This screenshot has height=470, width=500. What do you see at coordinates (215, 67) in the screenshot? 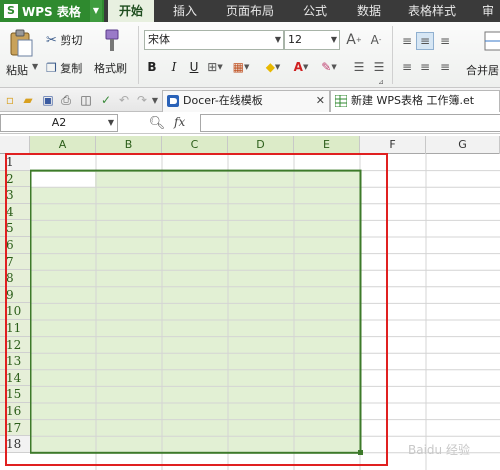
I see `borders-icon: ⊞ ▼` at bounding box center [215, 67].